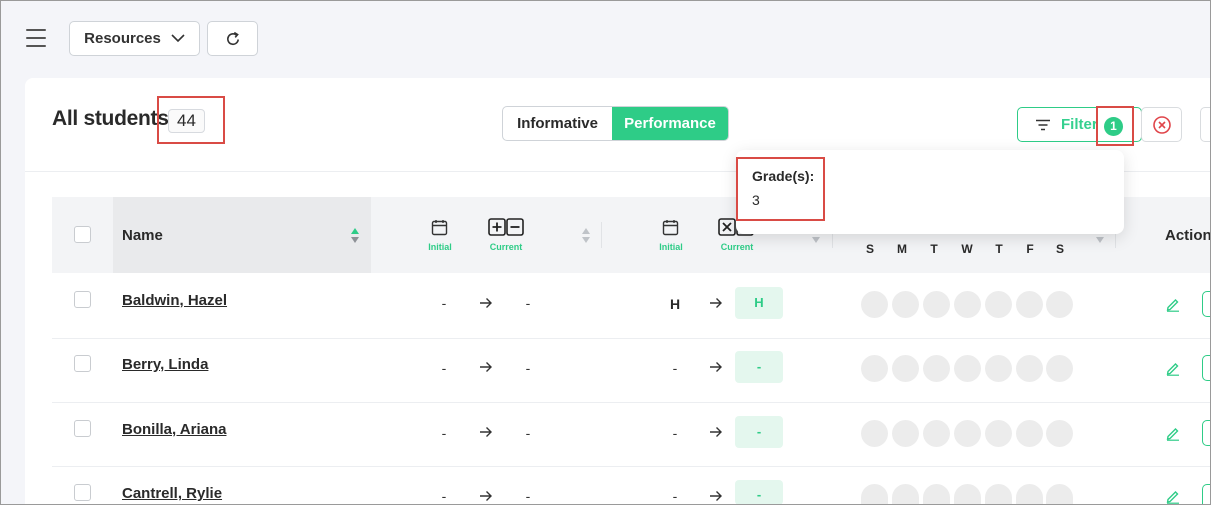 The height and width of the screenshot is (505, 1211). I want to click on day-label: F, so click(1030, 249).